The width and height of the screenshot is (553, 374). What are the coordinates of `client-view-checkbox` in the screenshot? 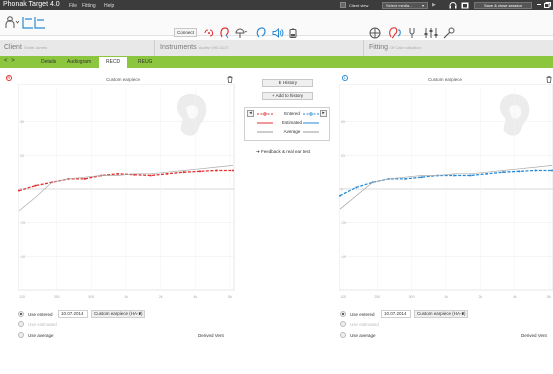 It's located at (343, 5).